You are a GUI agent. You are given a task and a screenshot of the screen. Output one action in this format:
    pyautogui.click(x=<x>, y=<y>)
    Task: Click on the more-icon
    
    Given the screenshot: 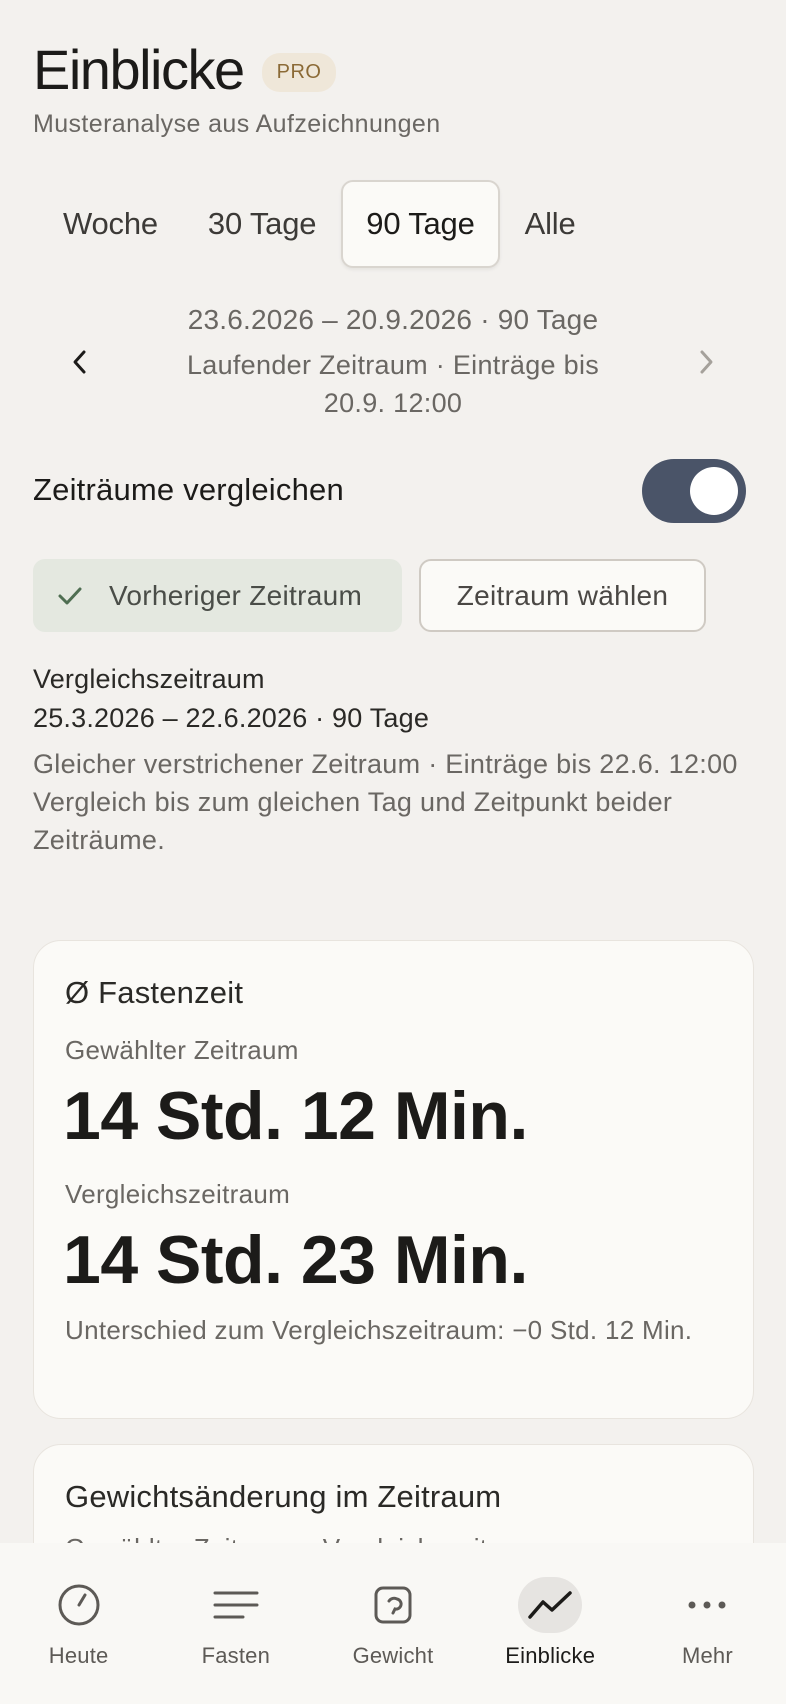 What is the action you would take?
    pyautogui.click(x=707, y=1605)
    